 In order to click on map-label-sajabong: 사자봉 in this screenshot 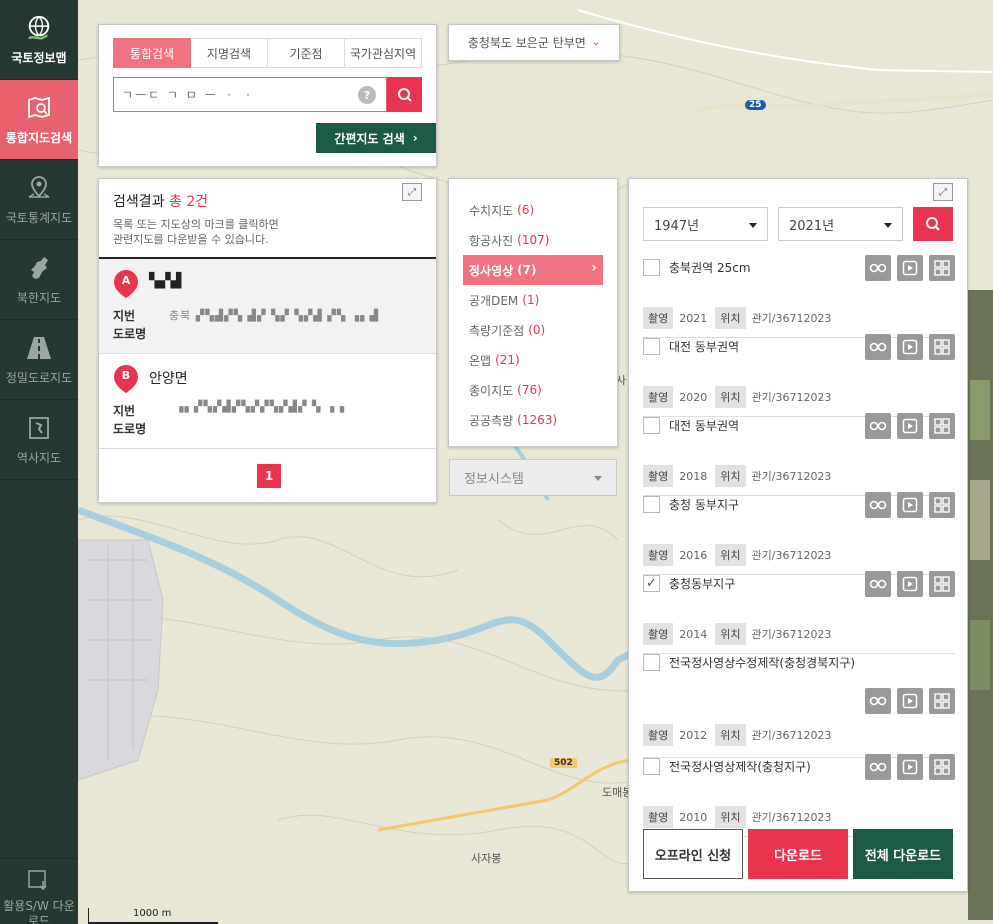, I will do `click(486, 858)`.